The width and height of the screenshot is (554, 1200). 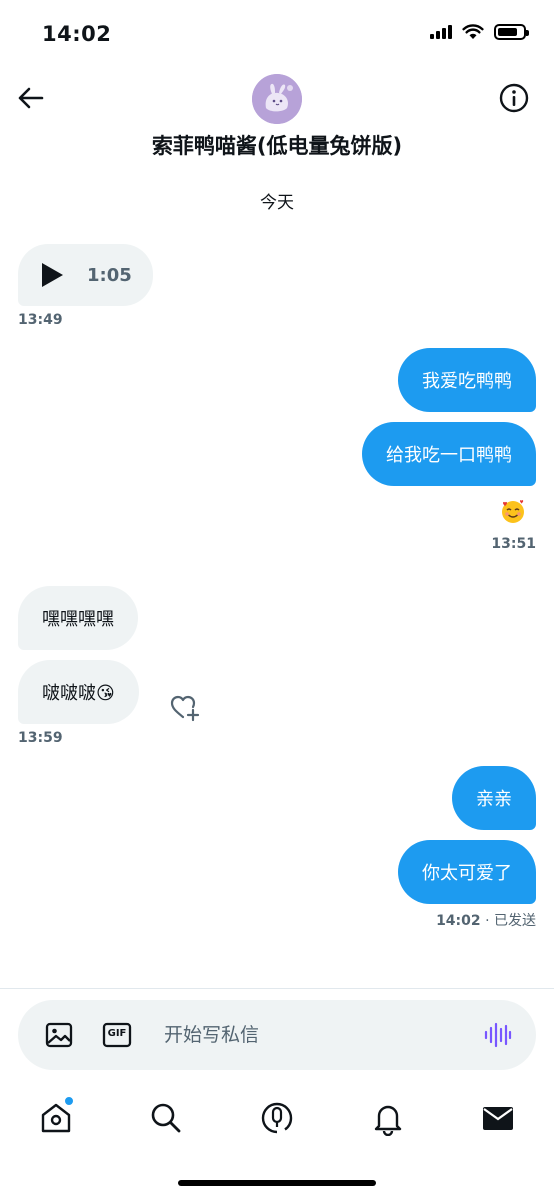 I want to click on bunny-avatar-illustration, so click(x=277, y=99).